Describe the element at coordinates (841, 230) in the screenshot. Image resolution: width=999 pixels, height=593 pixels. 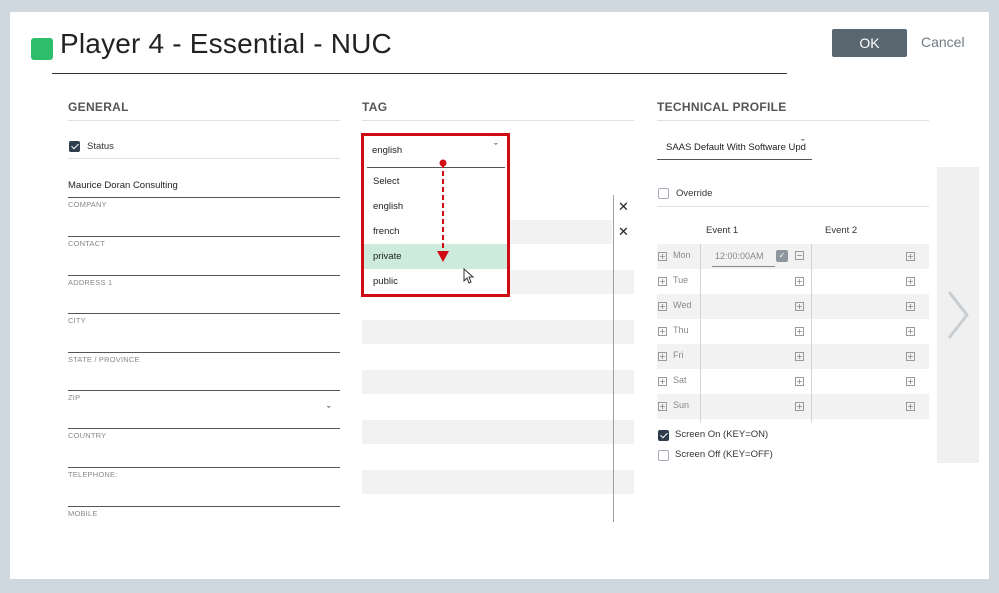
I see `event-2-header: Event 2` at that location.